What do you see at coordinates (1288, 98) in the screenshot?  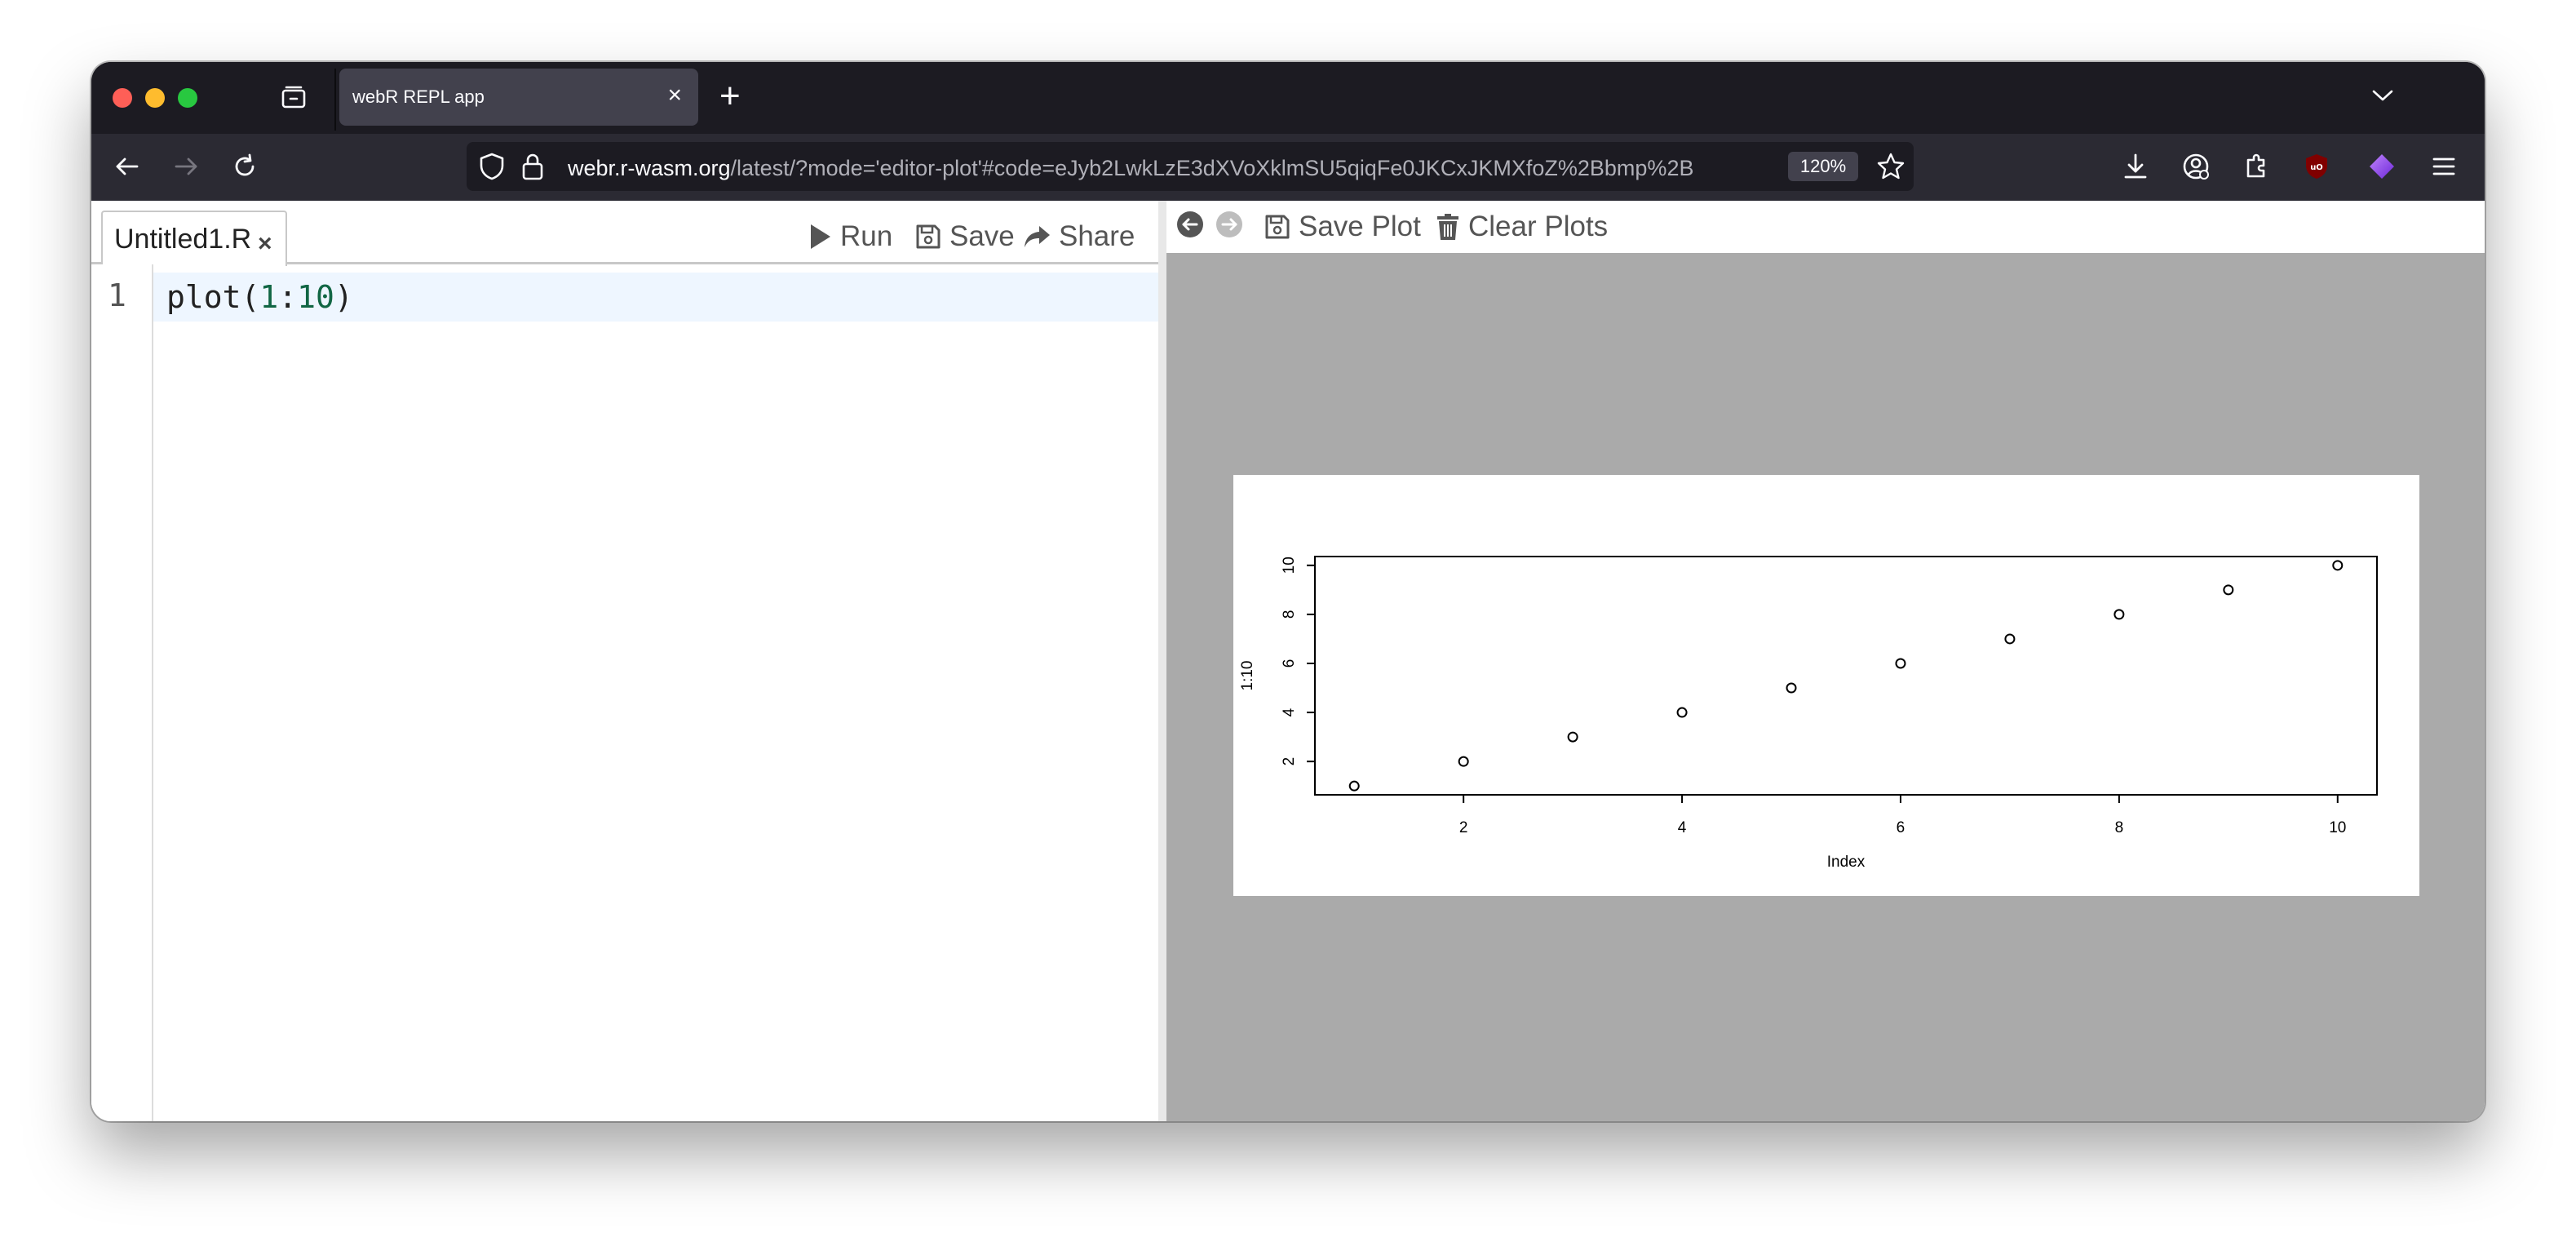 I see `tab-bar: webR REPL app × +` at bounding box center [1288, 98].